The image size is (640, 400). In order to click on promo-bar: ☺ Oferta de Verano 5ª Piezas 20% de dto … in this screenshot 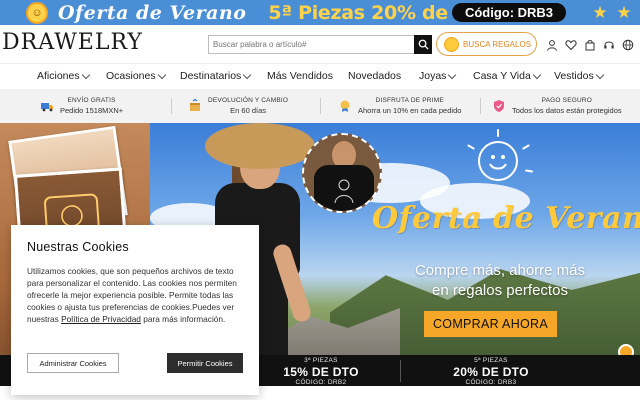, I will do `click(320, 12)`.